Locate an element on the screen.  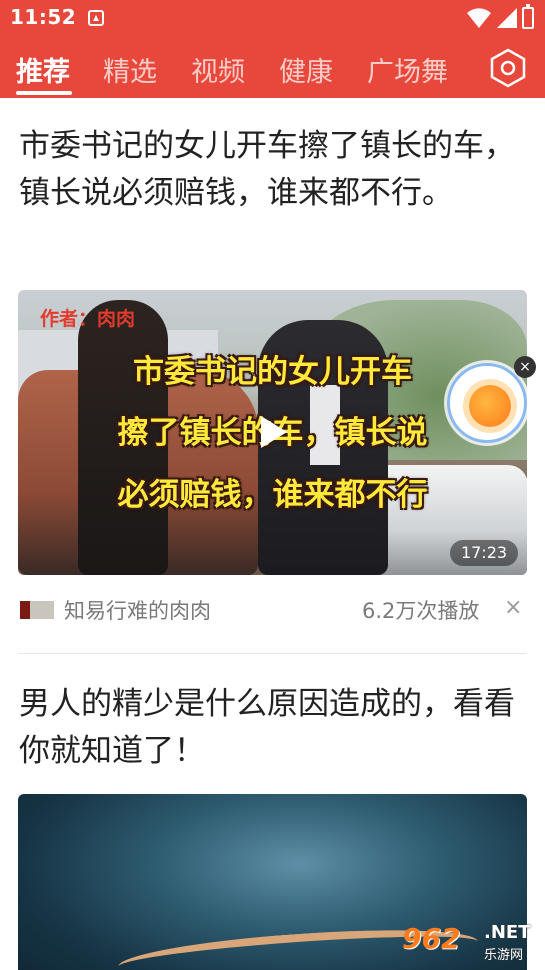
article-title: 男人的精少是什么原因造成的，看看你就知道了！ is located at coordinates (271, 728).